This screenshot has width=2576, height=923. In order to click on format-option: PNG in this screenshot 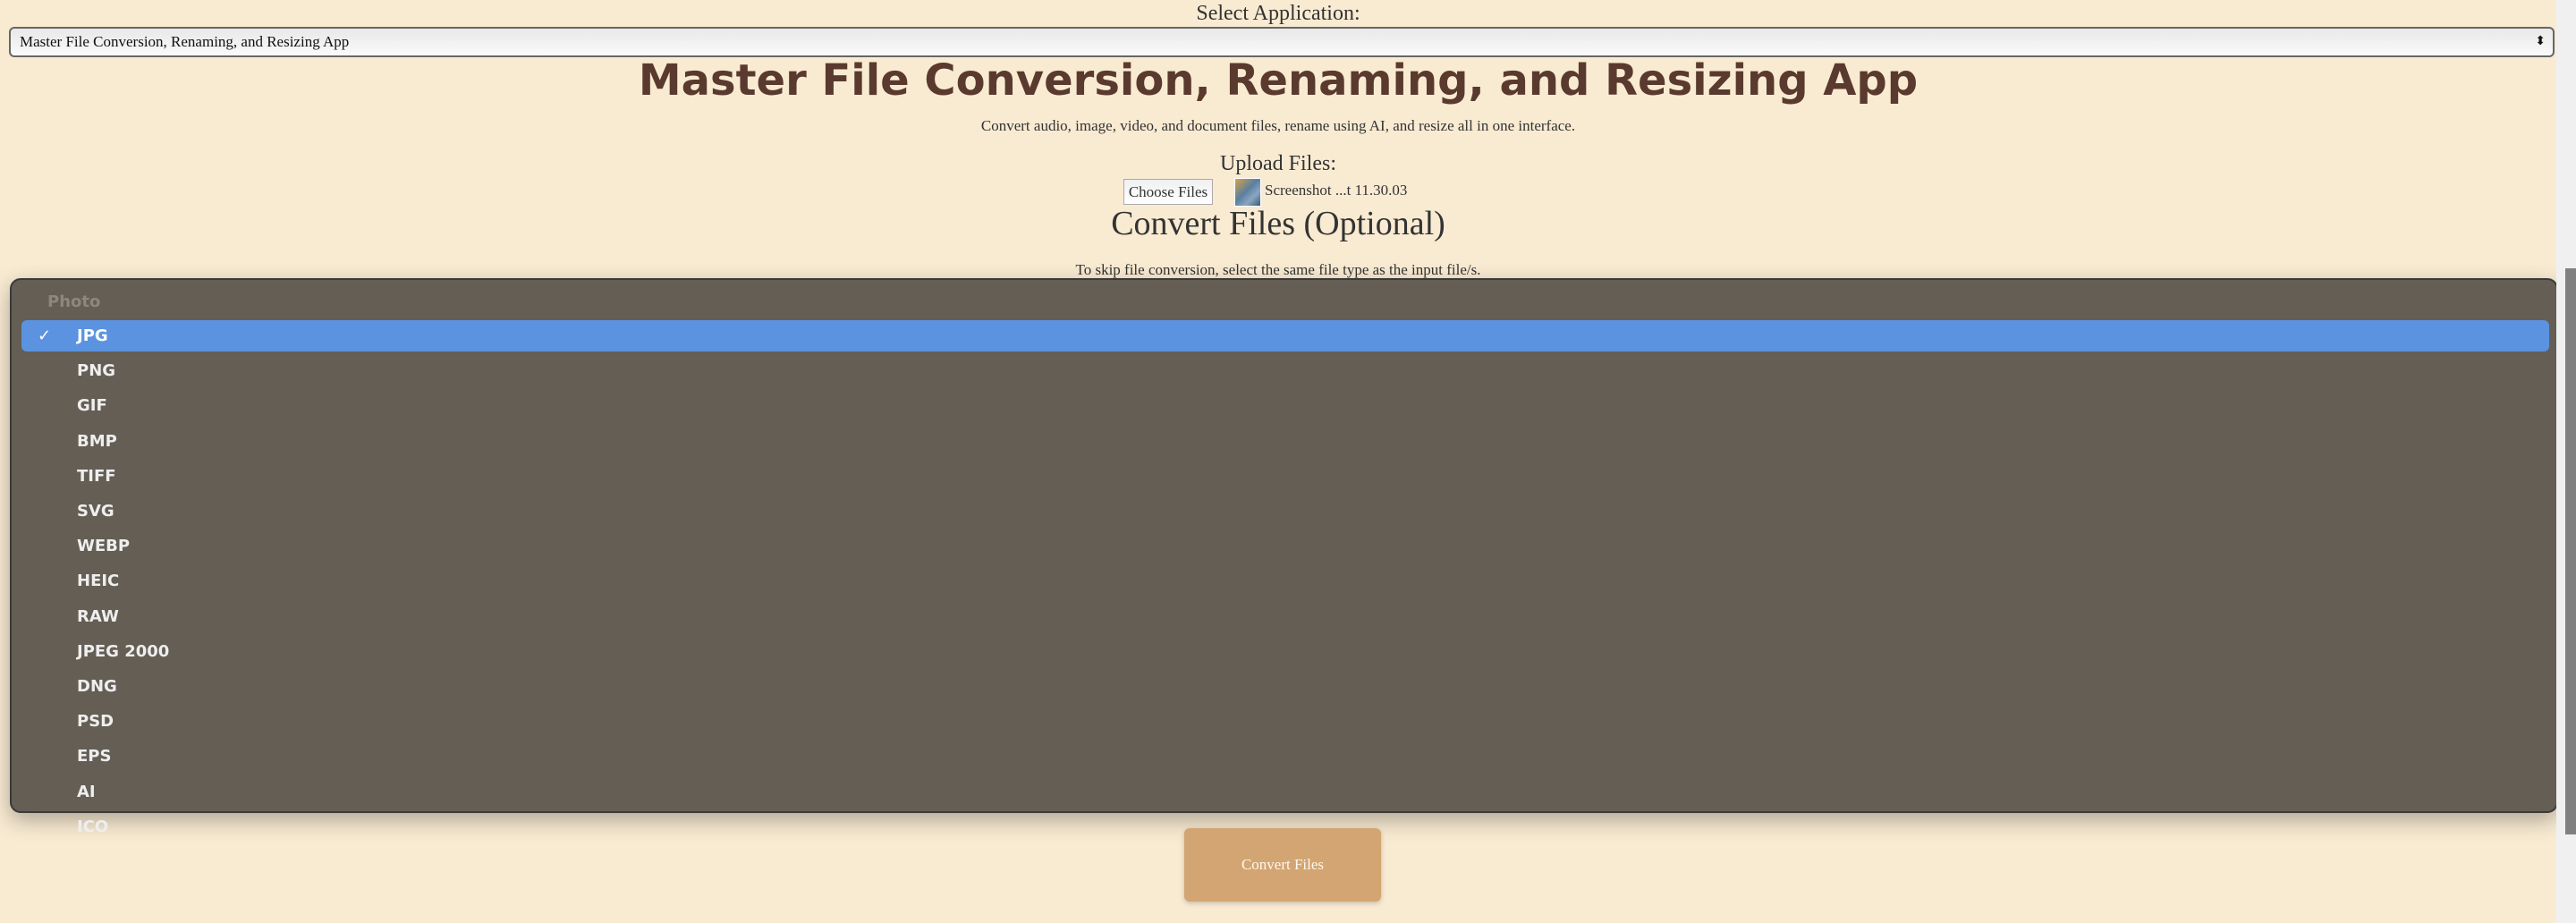, I will do `click(1285, 370)`.